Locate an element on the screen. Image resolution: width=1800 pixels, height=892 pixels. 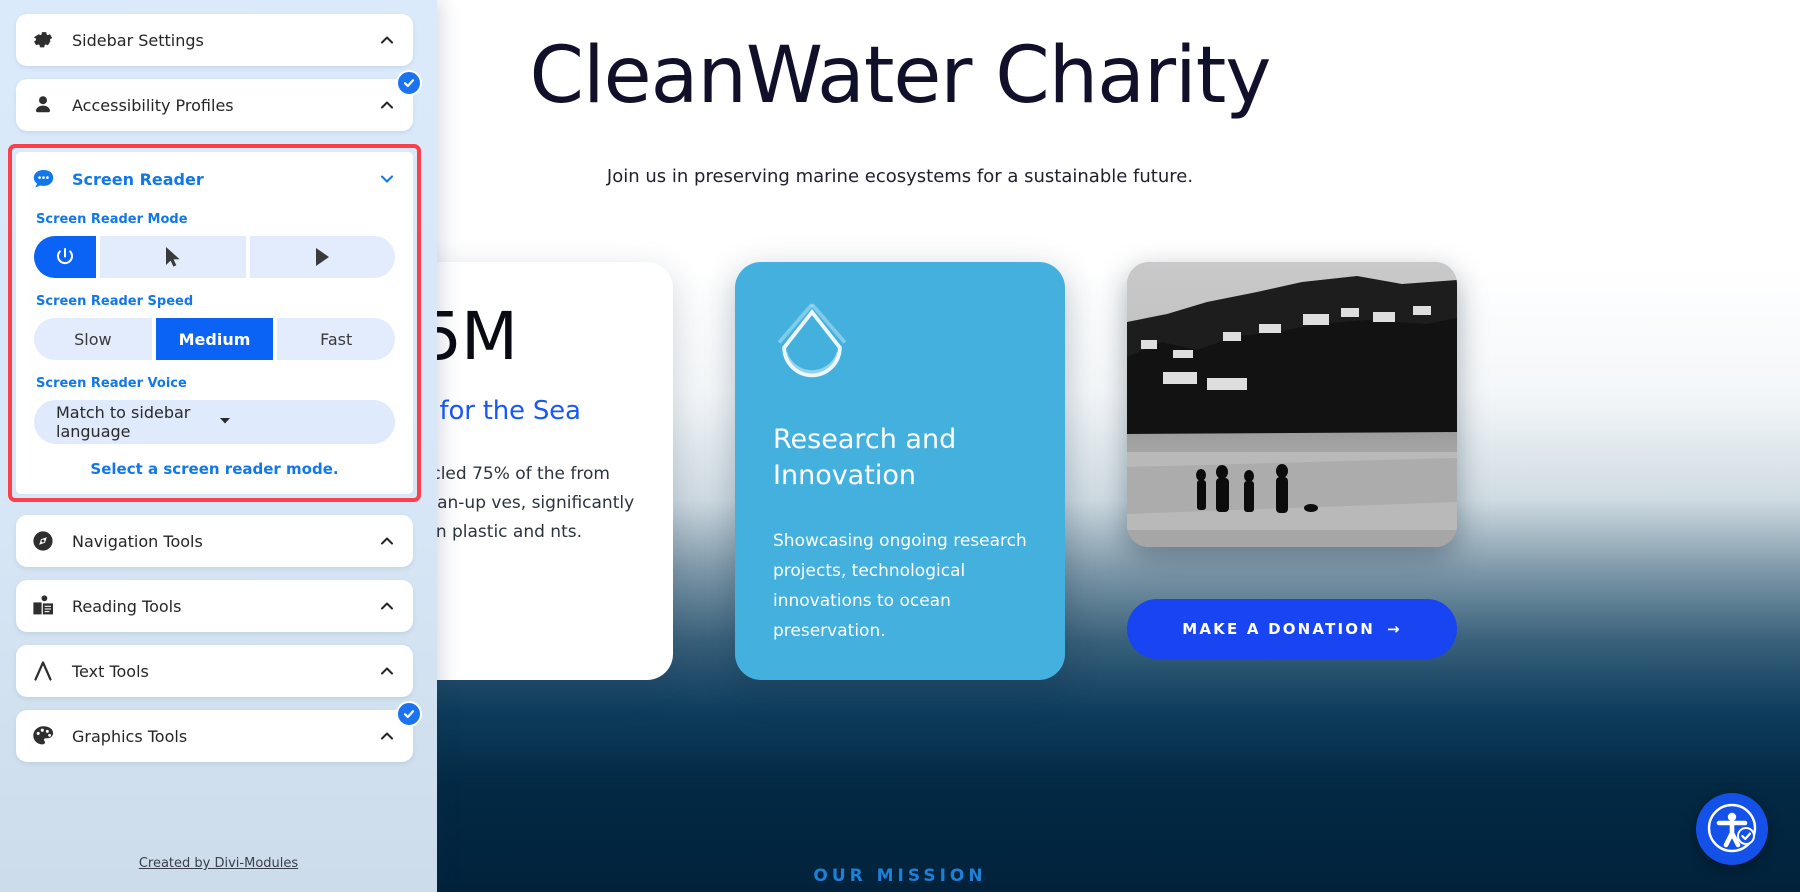
photo-card: MAKE A DONATION → is located at coordinates (1292, 471).